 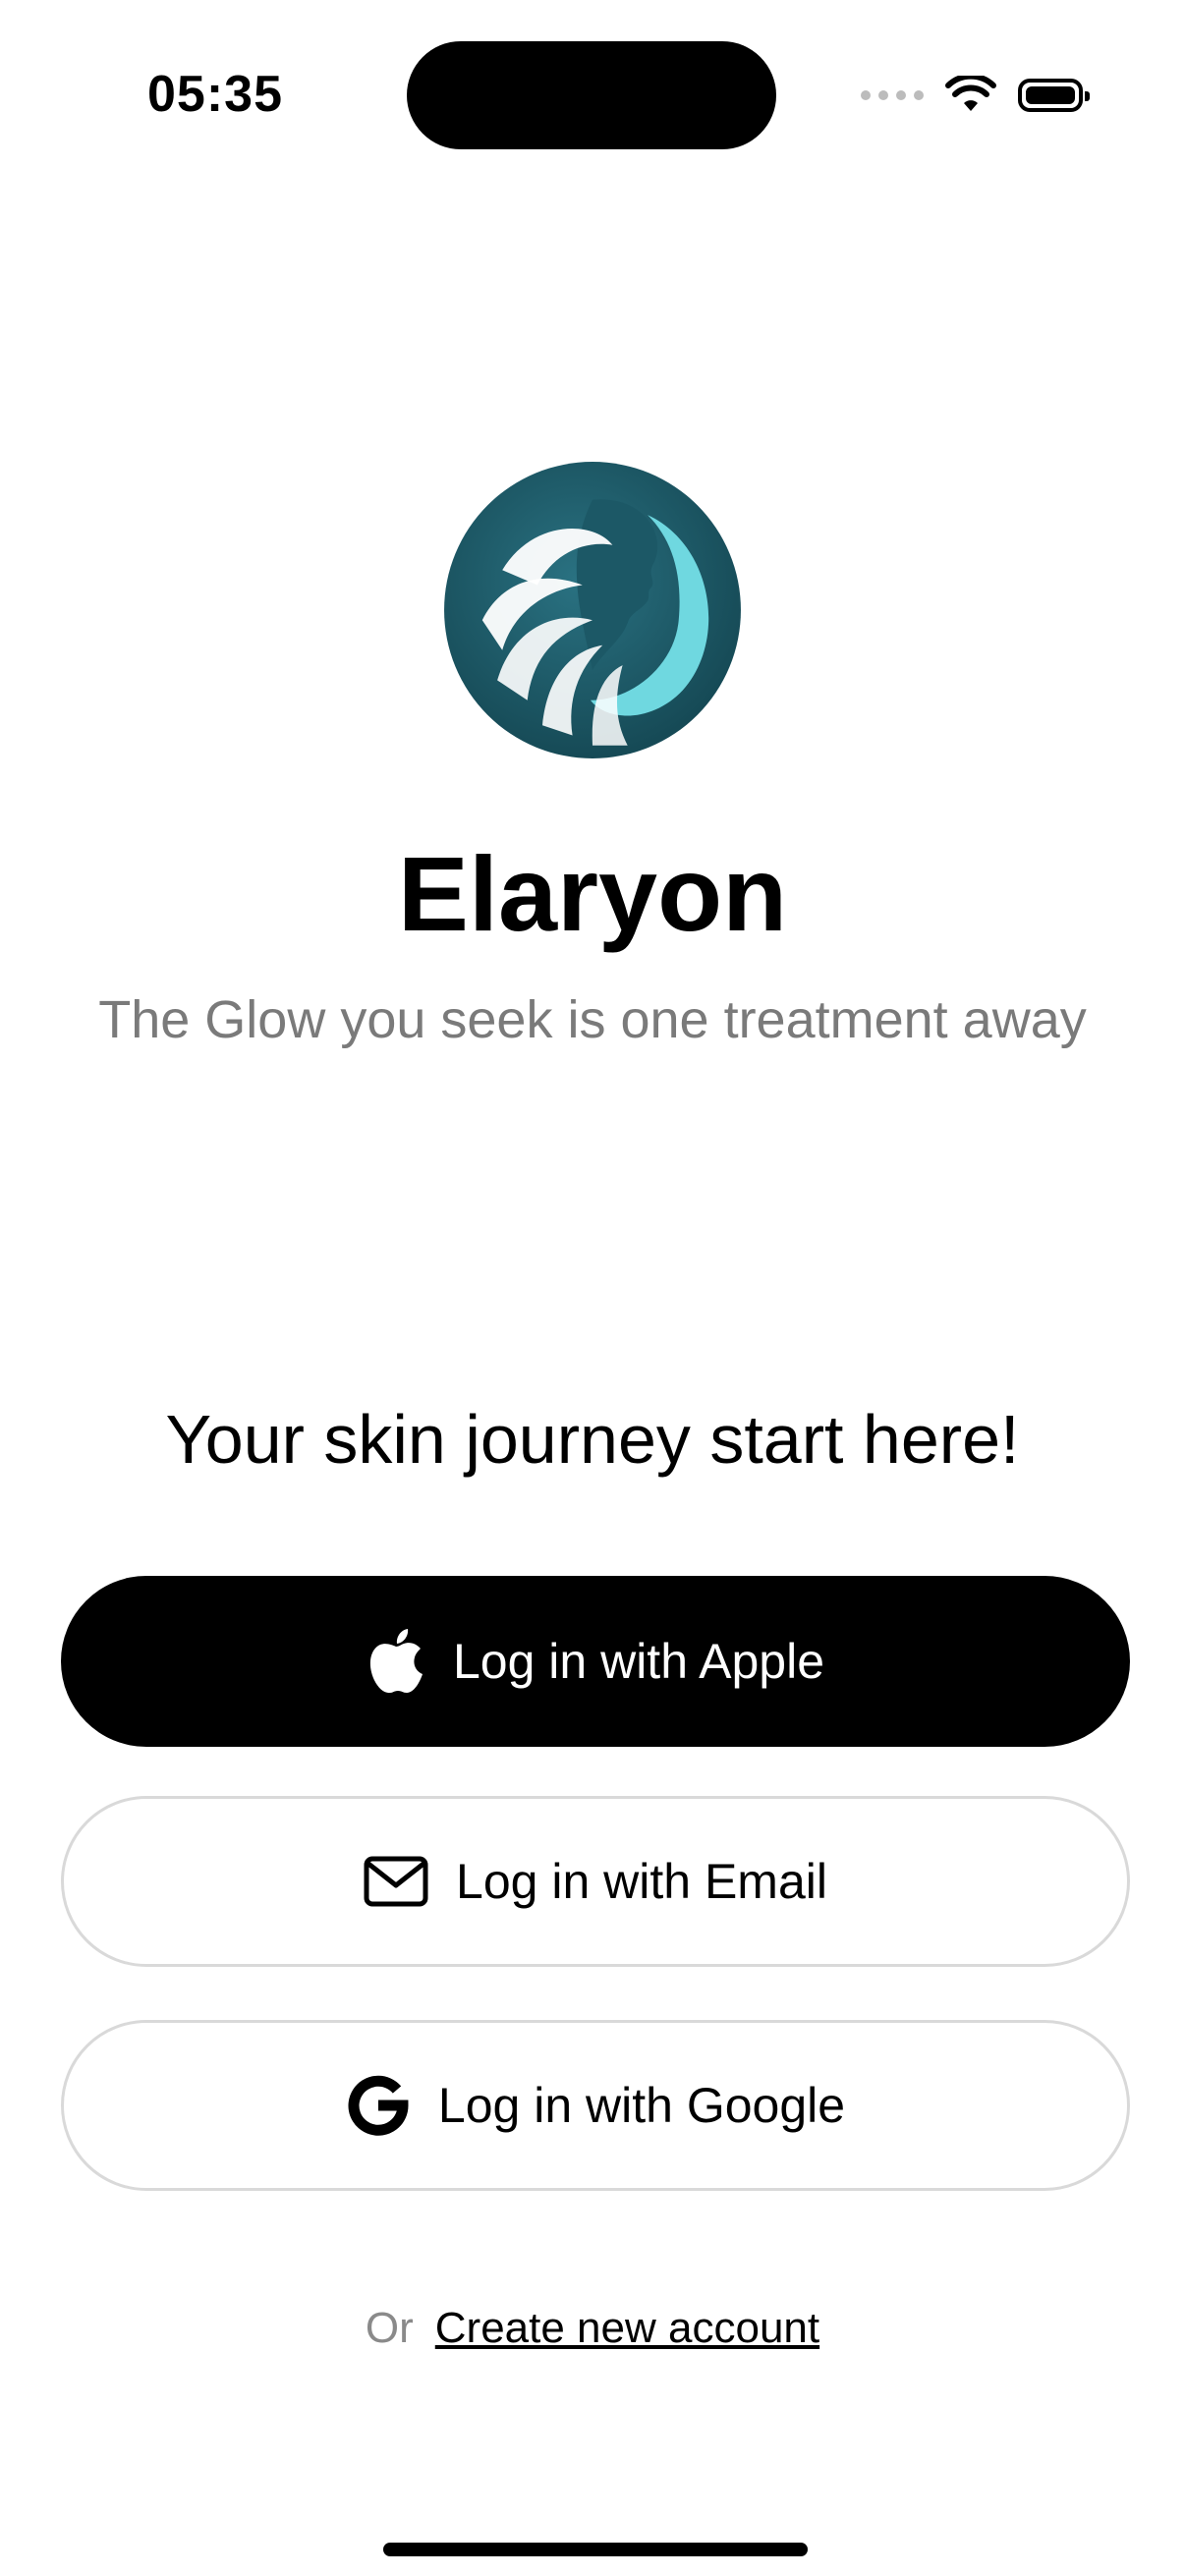 I want to click on wifi-icon, so click(x=971, y=93).